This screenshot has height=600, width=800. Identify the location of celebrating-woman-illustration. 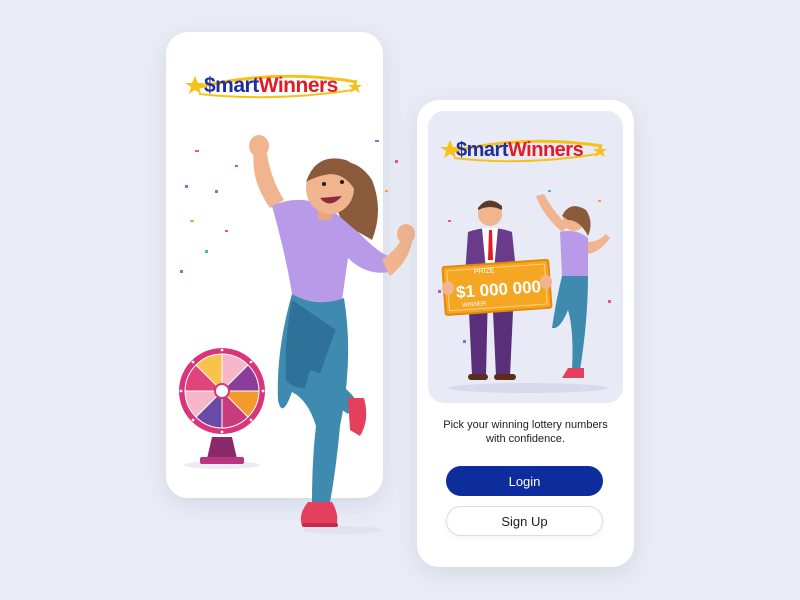
(332, 334).